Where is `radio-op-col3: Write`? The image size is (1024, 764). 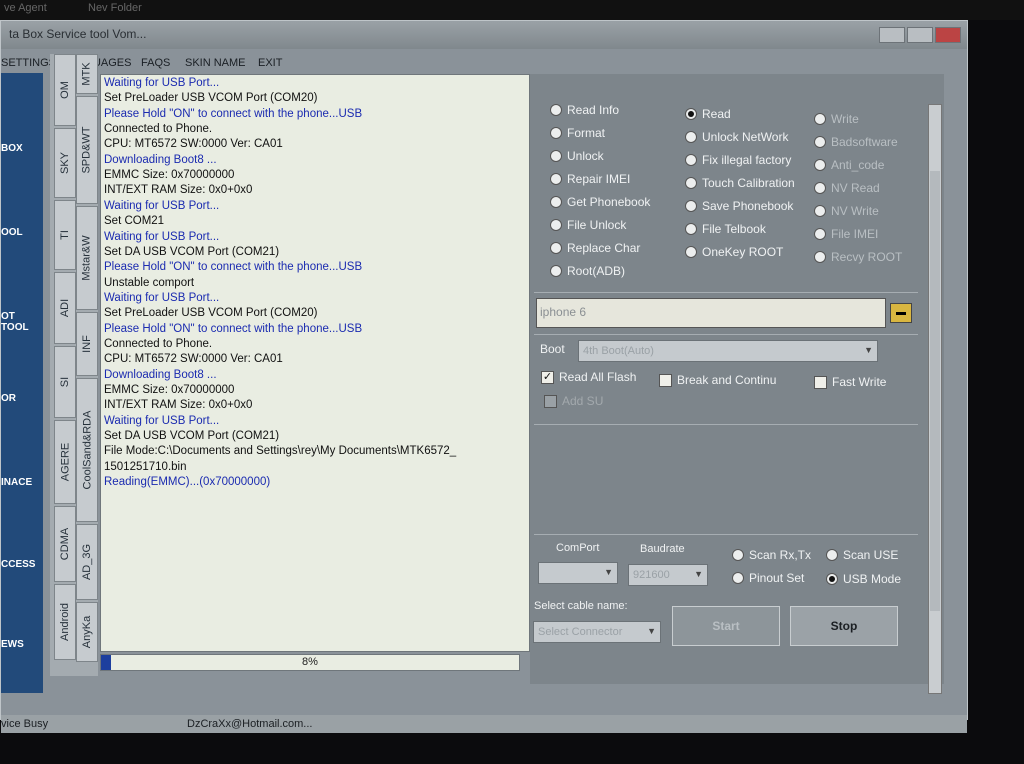 radio-op-col3: Write is located at coordinates (836, 119).